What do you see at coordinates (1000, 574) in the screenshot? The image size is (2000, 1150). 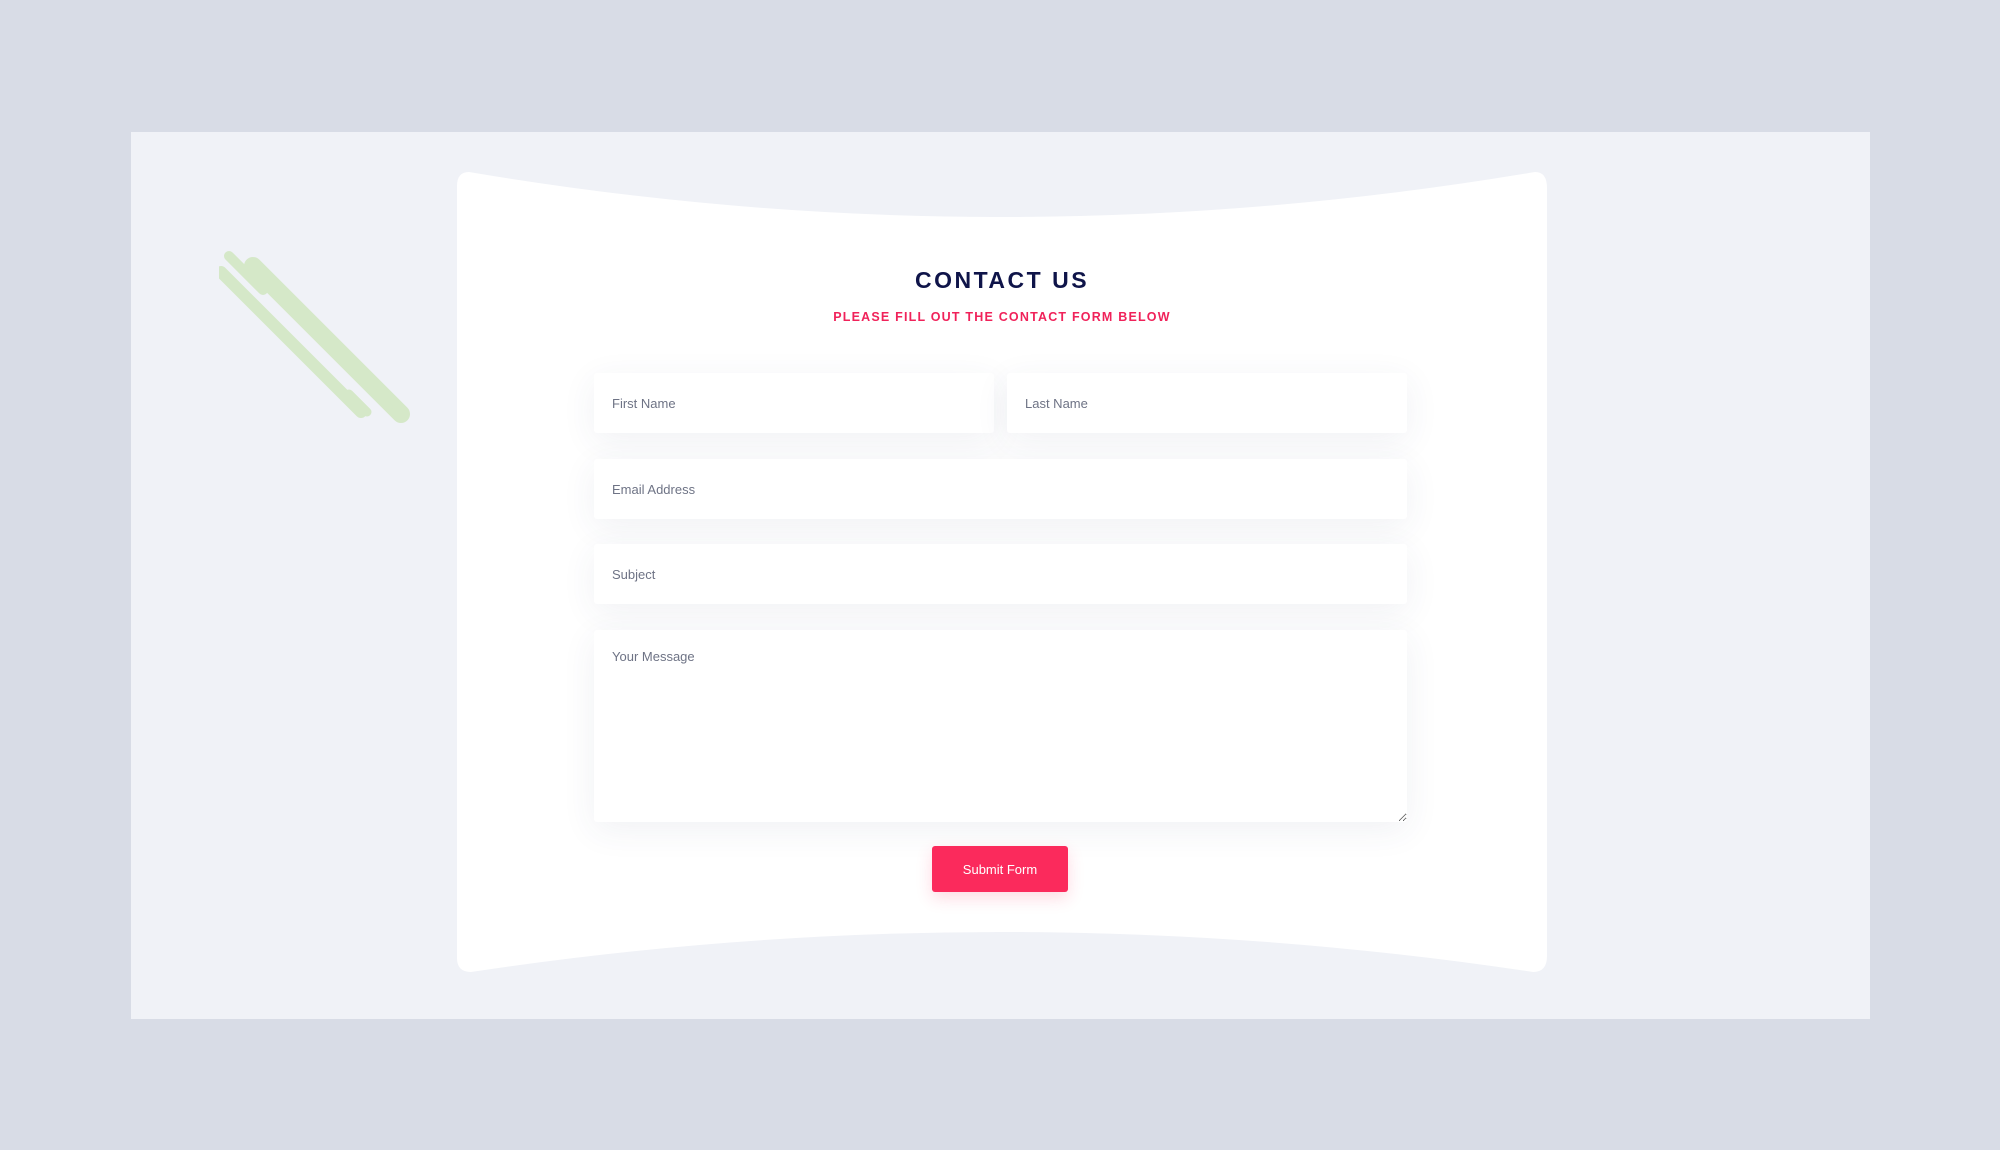 I see `subject-input` at bounding box center [1000, 574].